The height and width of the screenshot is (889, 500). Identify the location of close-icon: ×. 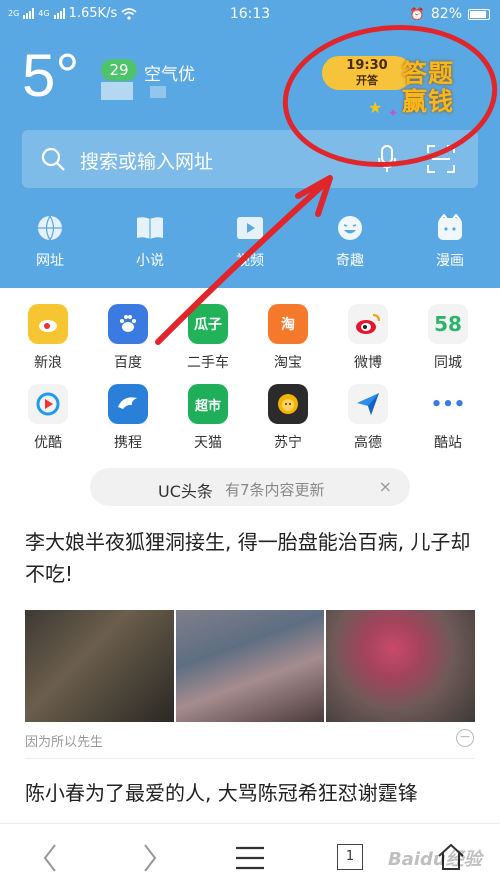
(385, 486).